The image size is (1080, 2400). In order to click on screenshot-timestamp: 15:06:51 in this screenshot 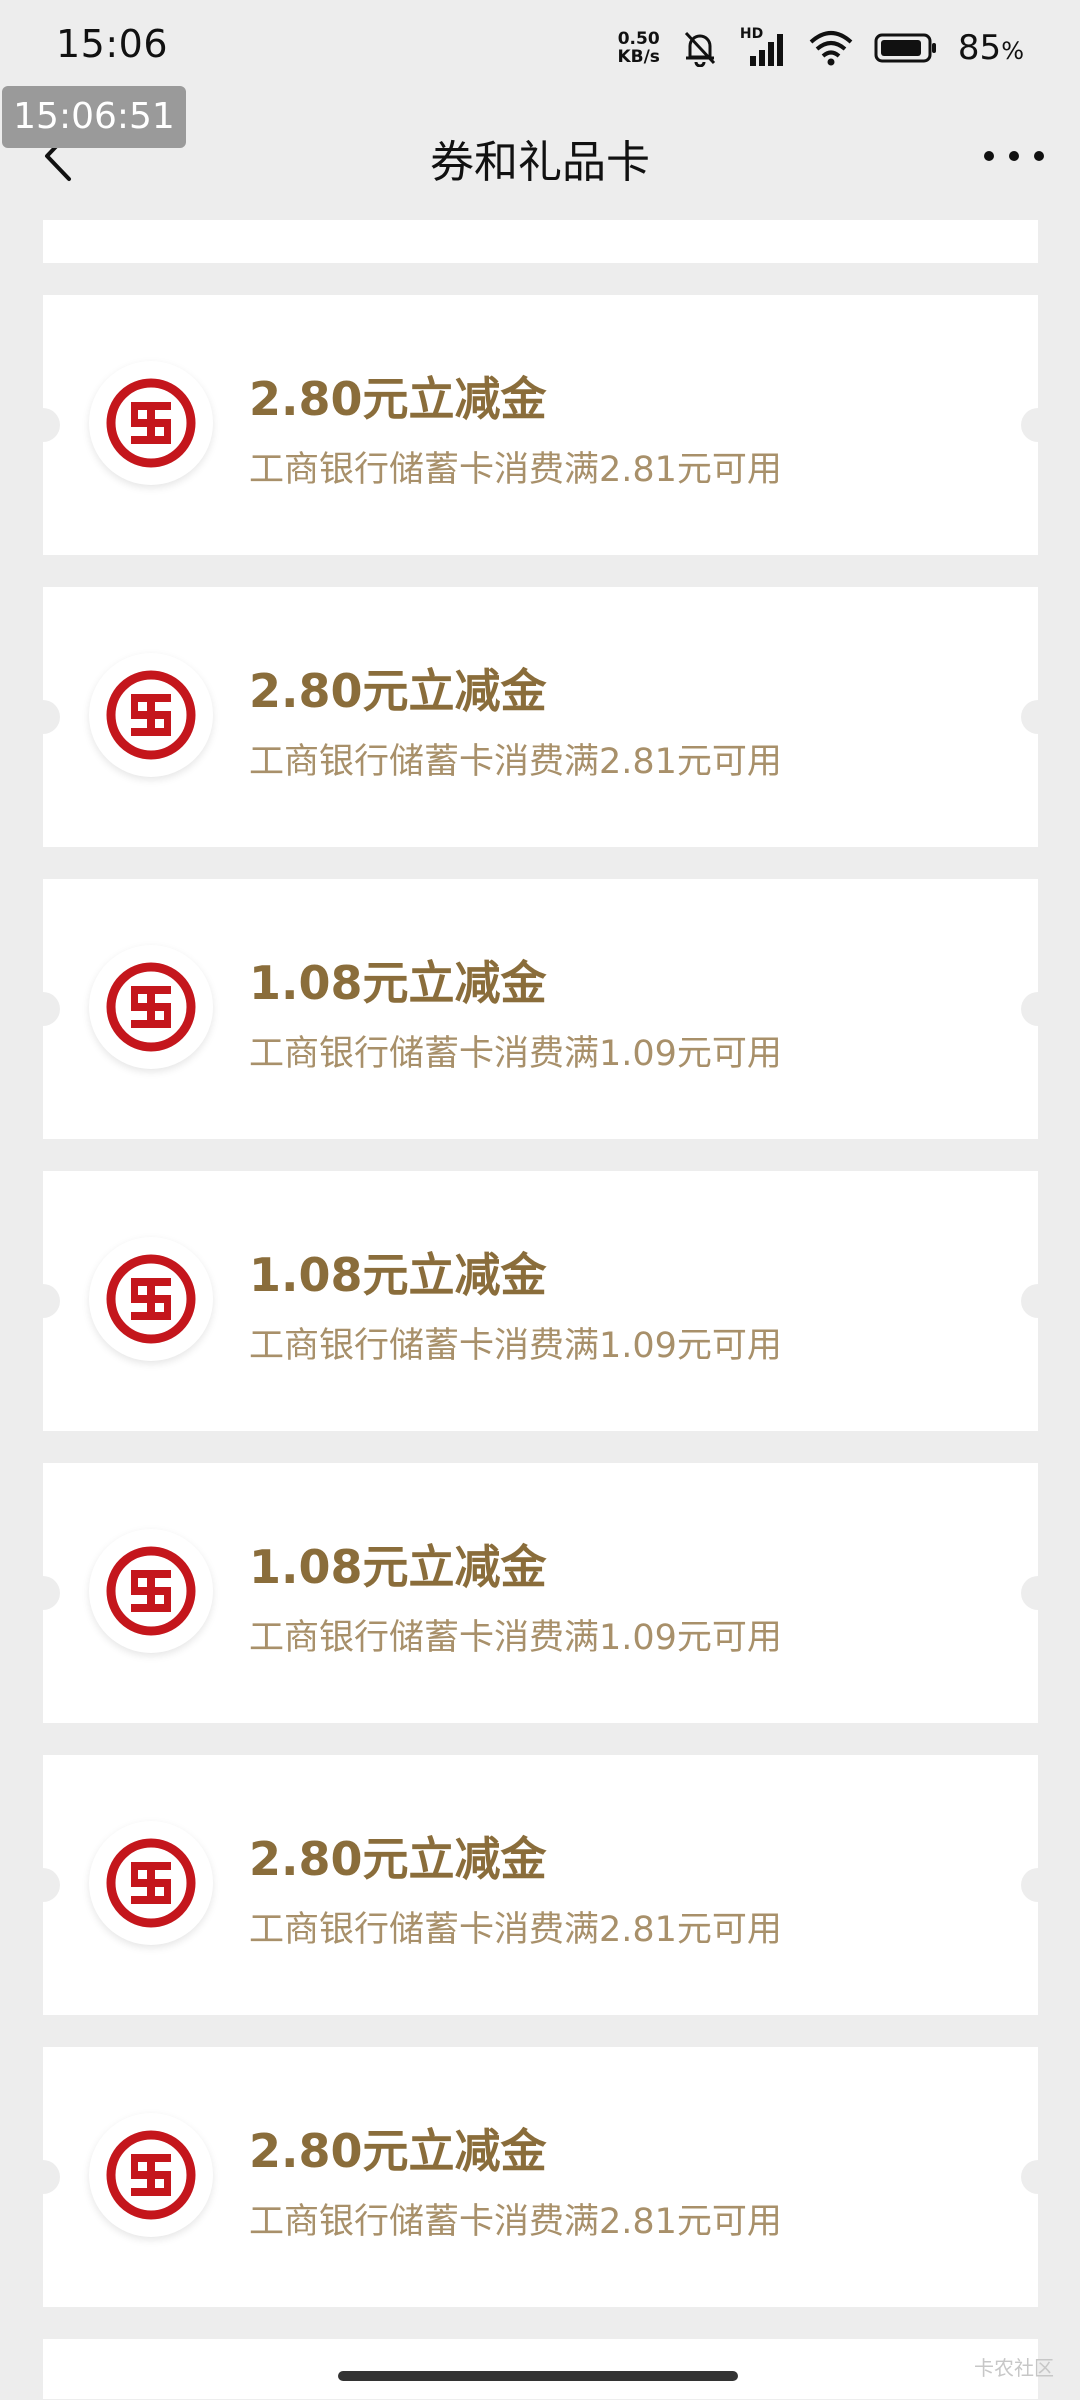, I will do `click(94, 117)`.